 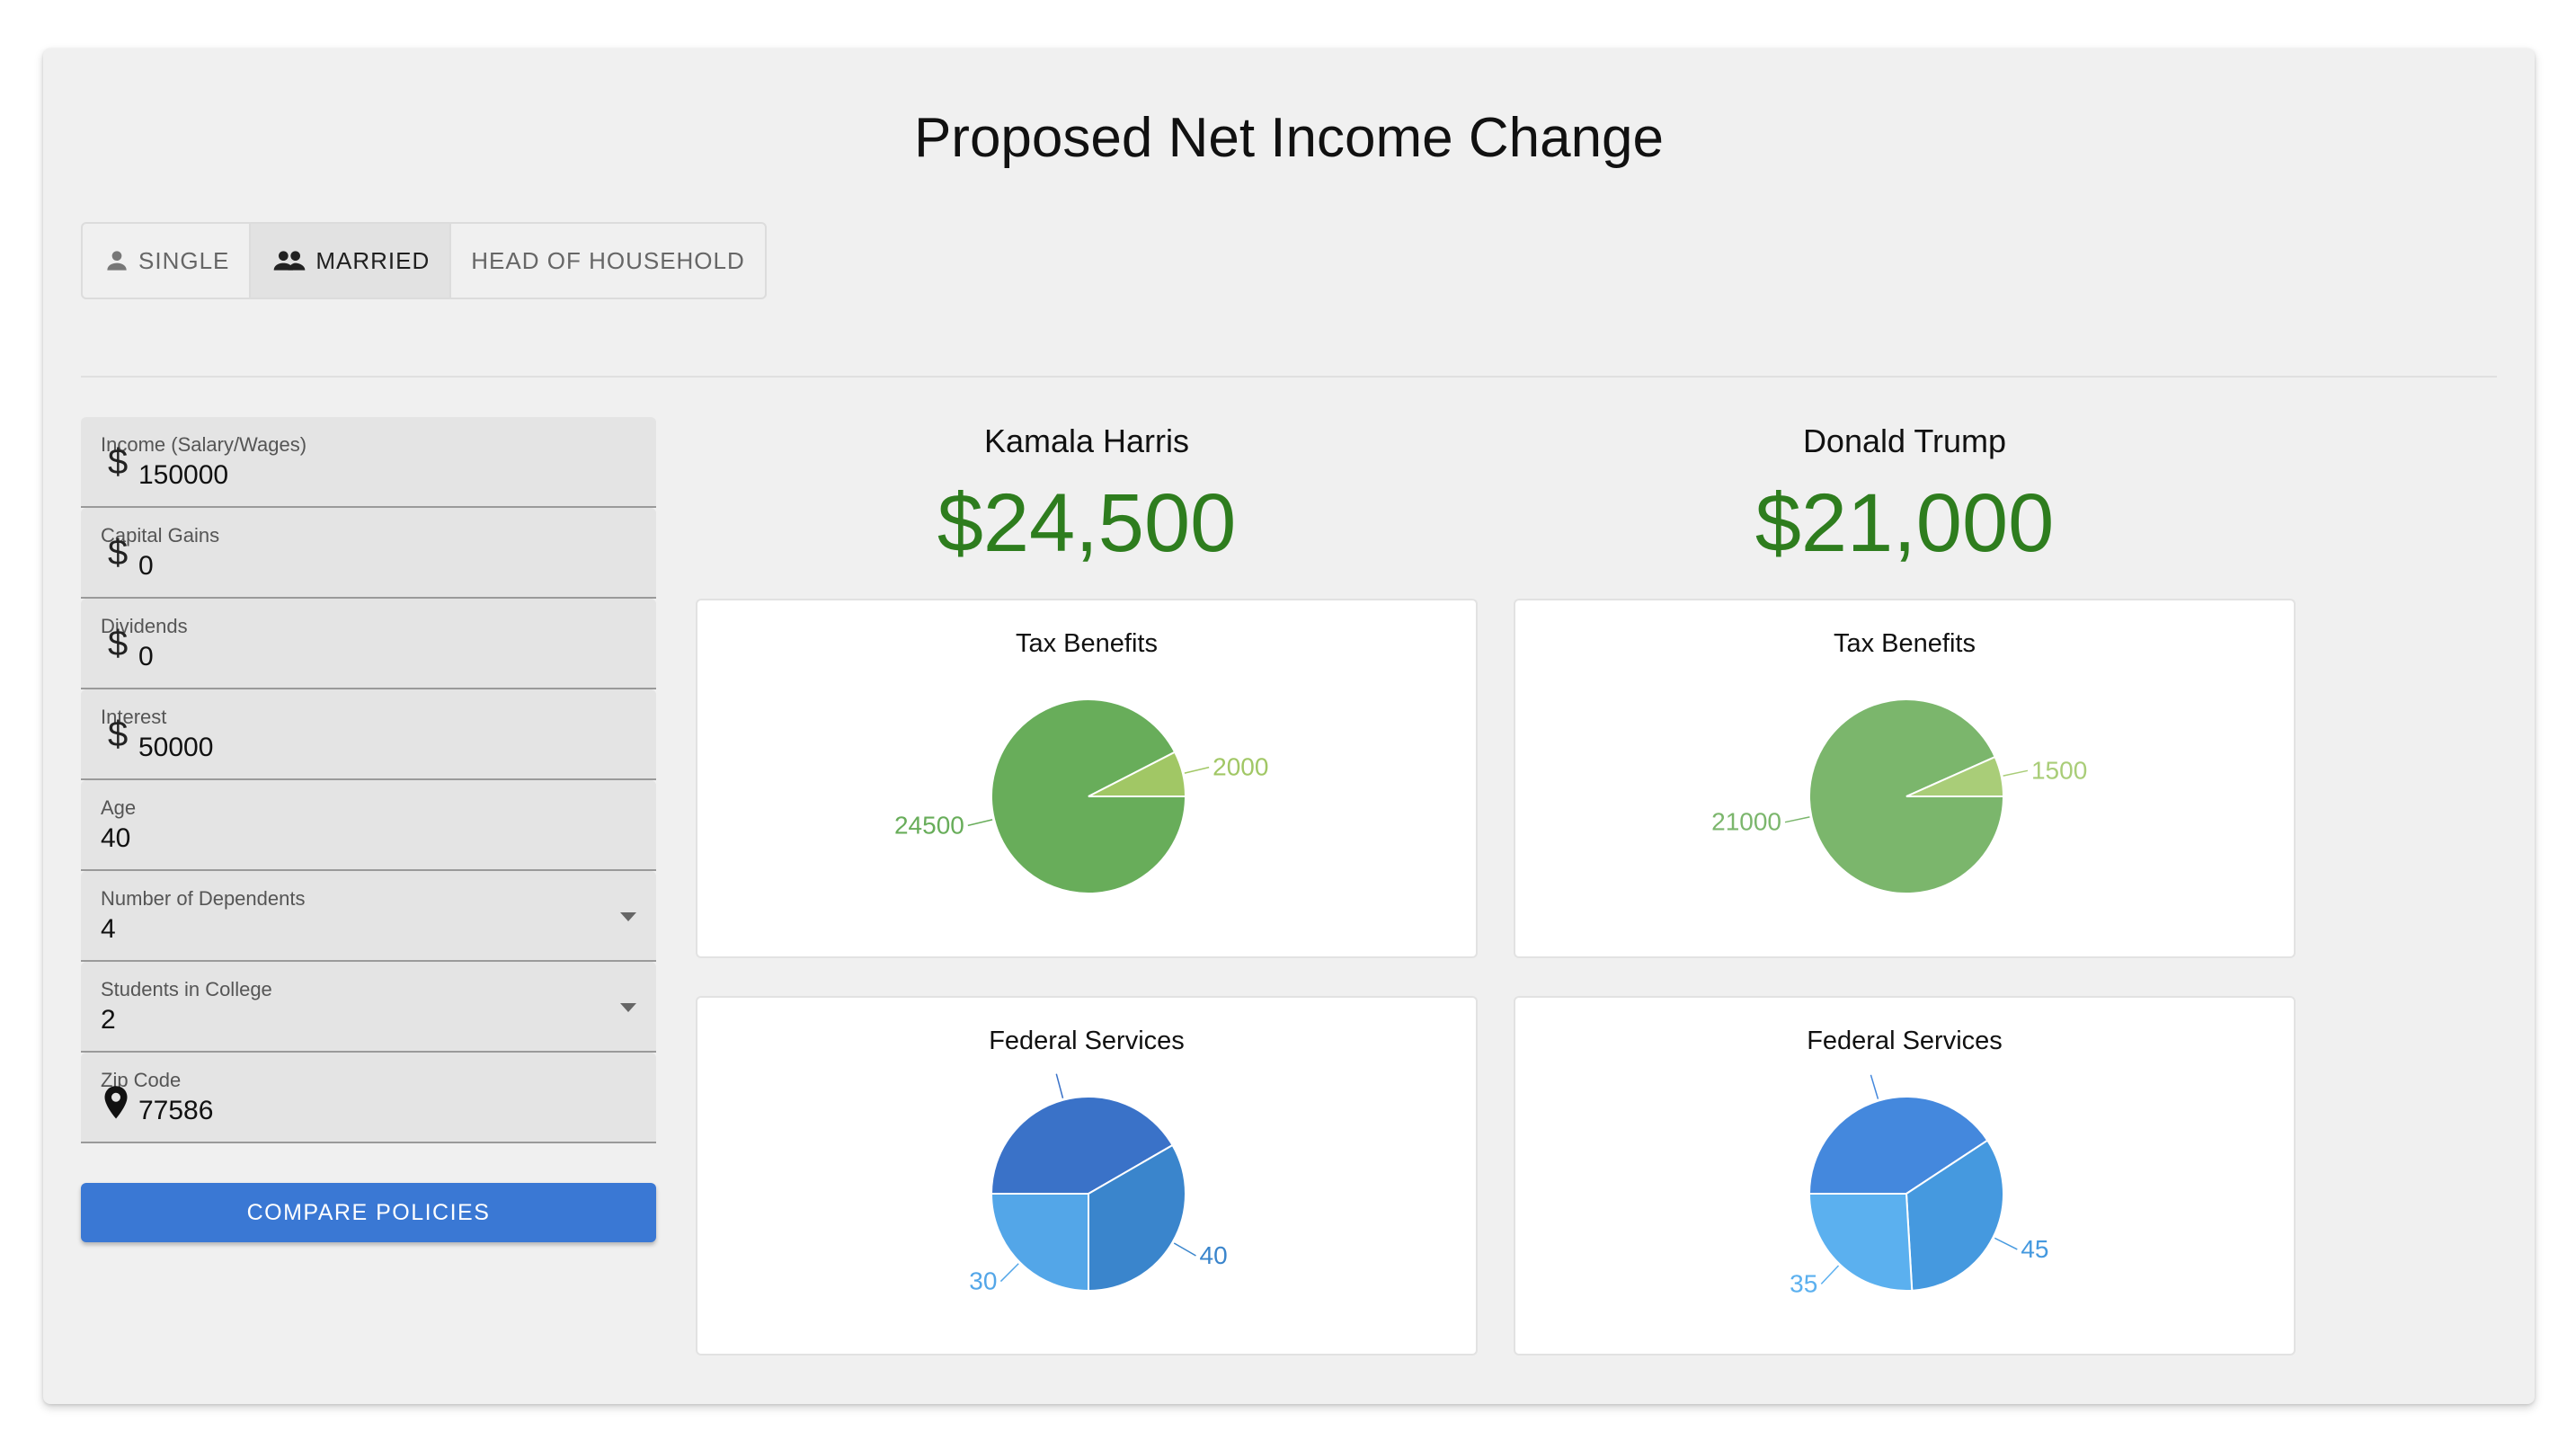 What do you see at coordinates (368, 462) in the screenshot?
I see `income-field: Income (Salary/Wages) $ 150000` at bounding box center [368, 462].